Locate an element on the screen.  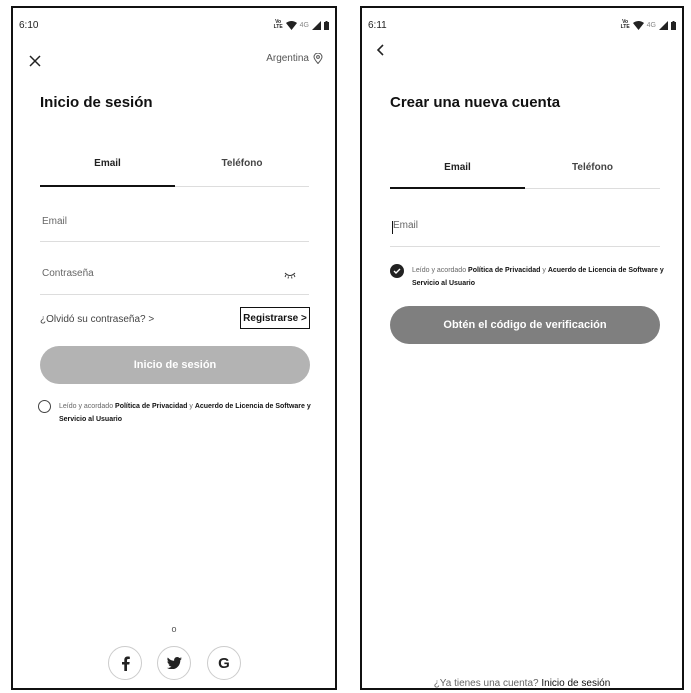
get-verification-code-button: Obtén el código de verificación is located at coordinates (525, 325).